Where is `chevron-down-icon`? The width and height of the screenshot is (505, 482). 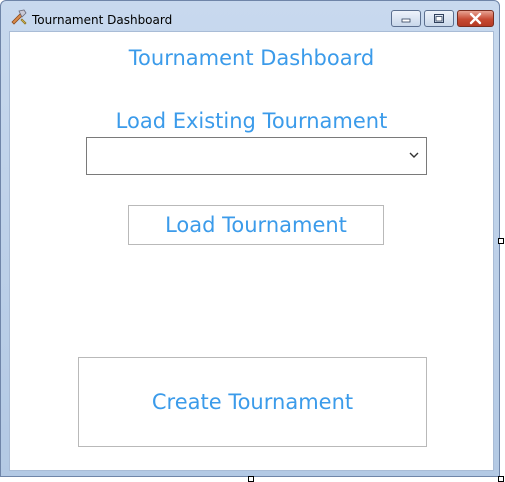 chevron-down-icon is located at coordinates (414, 155).